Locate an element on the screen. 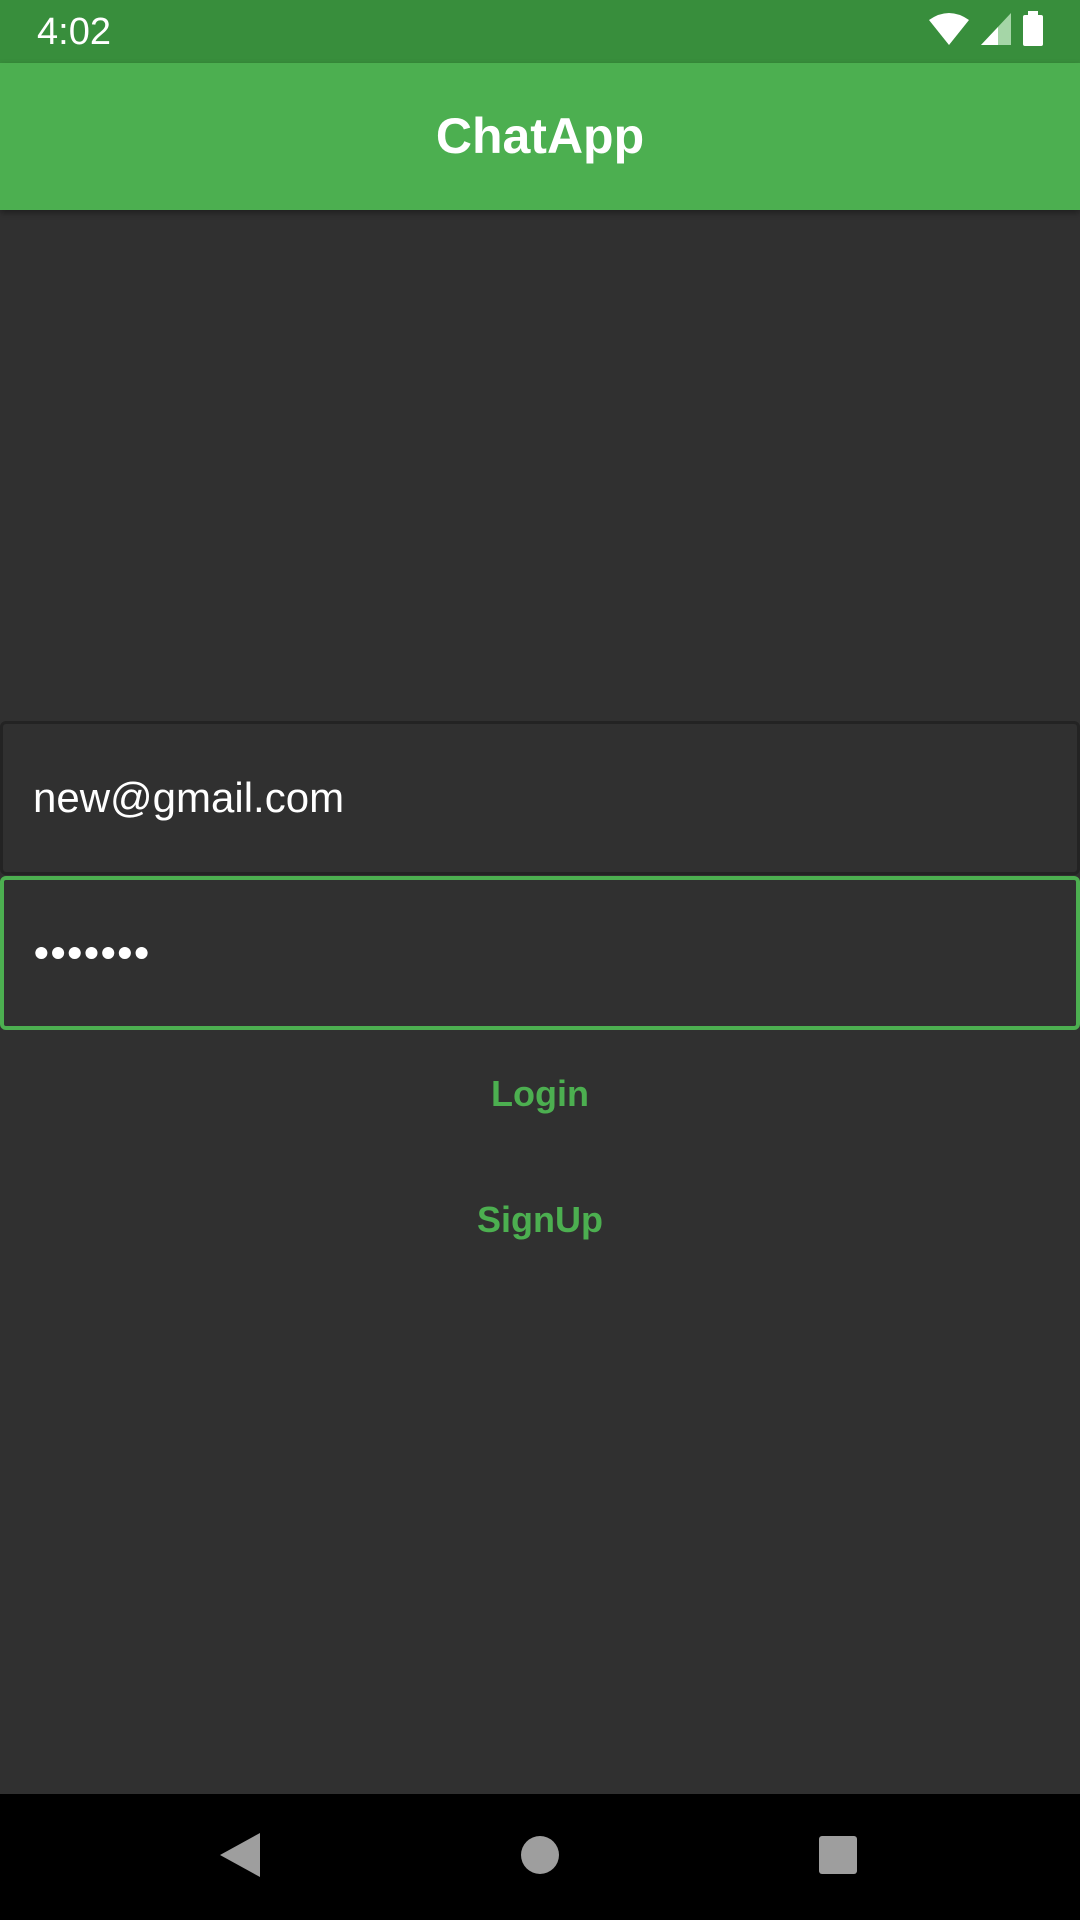  cell-signal-icon is located at coordinates (996, 31).